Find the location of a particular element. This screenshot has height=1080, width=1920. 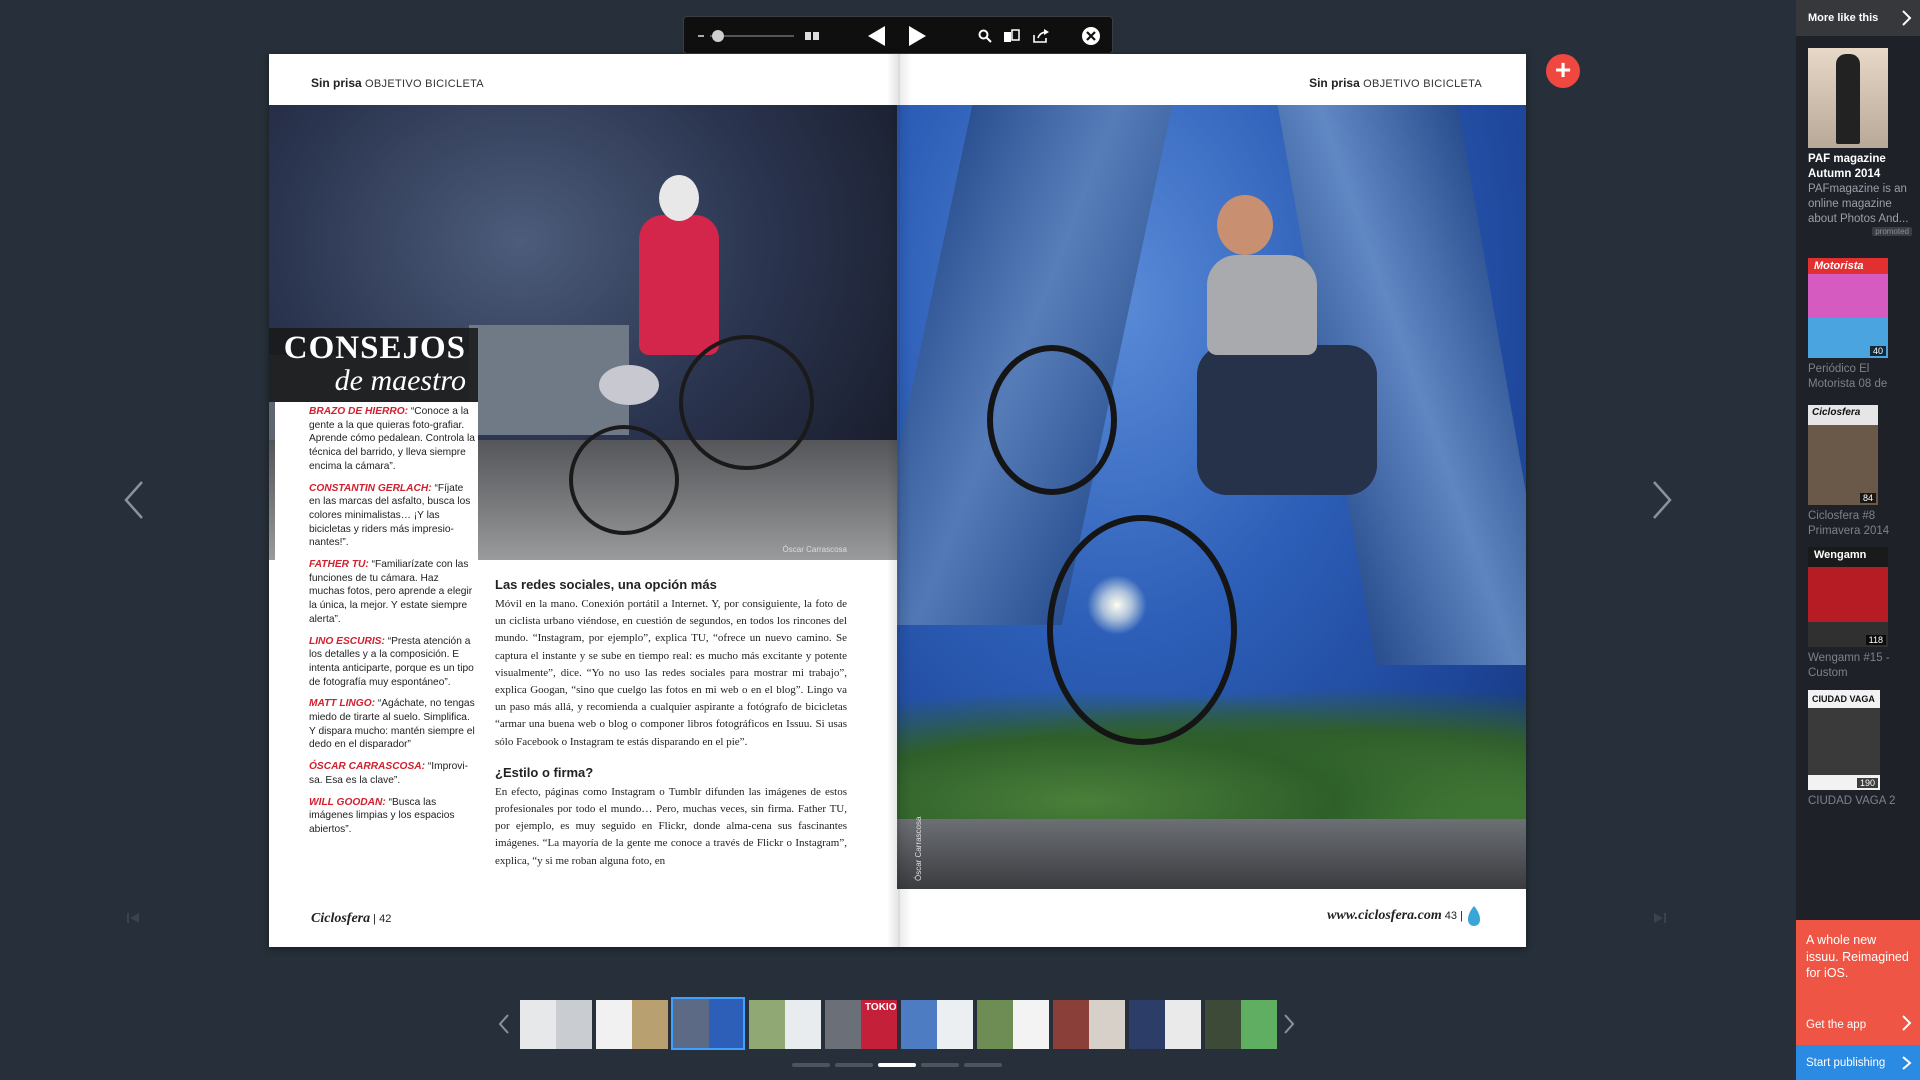

thumbnails-button is located at coordinates (1012, 36).